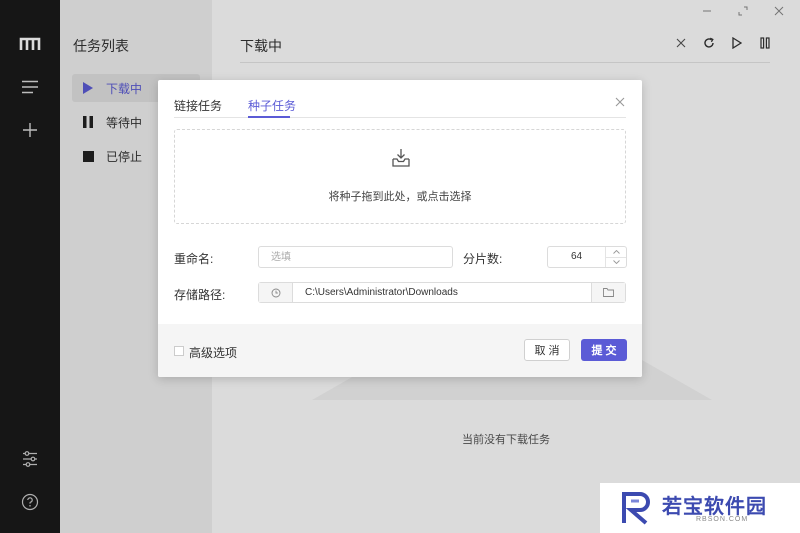 Image resolution: width=800 pixels, height=533 pixels. What do you see at coordinates (269, 117) in the screenshot?
I see `active-tab-indicator` at bounding box center [269, 117].